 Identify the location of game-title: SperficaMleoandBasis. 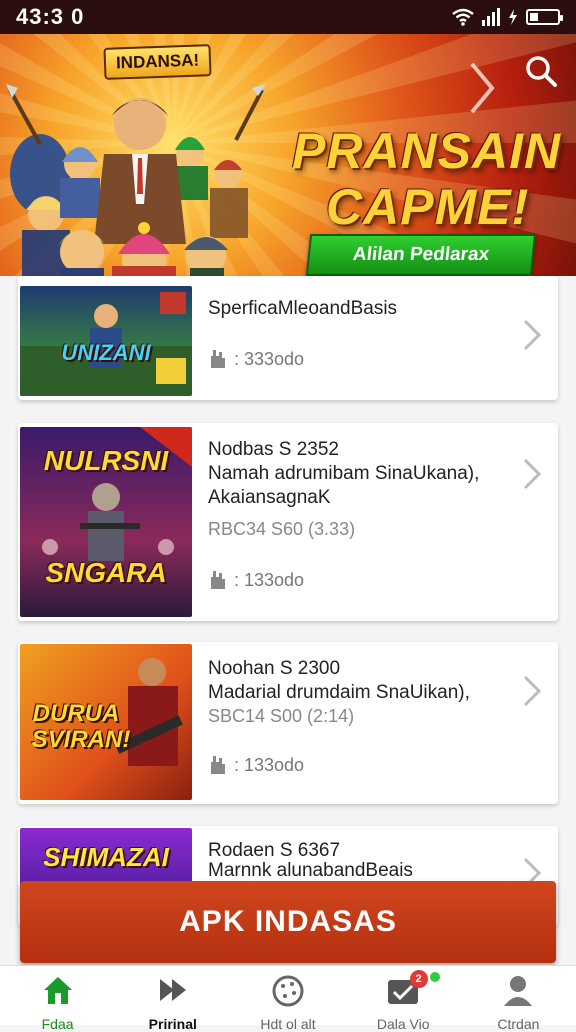
(303, 308).